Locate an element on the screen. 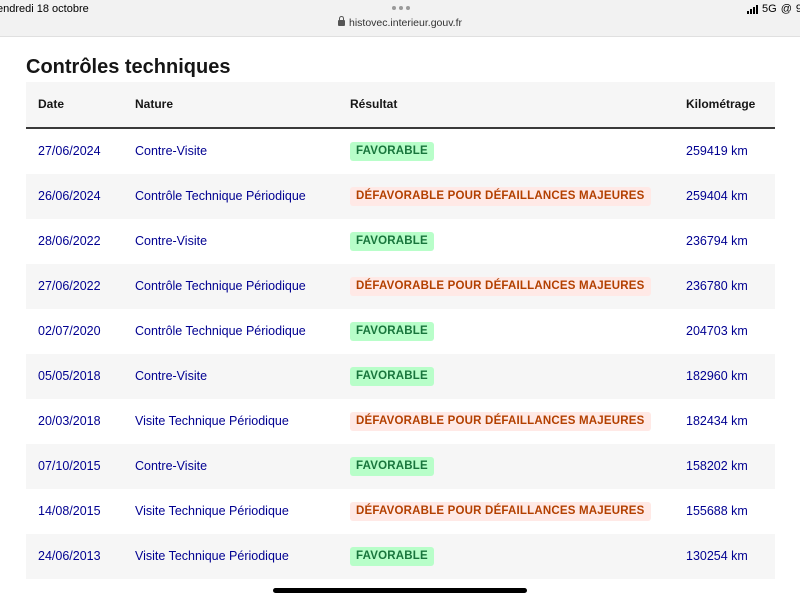 The image size is (800, 600). row-km: 130254 km is located at coordinates (717, 556).